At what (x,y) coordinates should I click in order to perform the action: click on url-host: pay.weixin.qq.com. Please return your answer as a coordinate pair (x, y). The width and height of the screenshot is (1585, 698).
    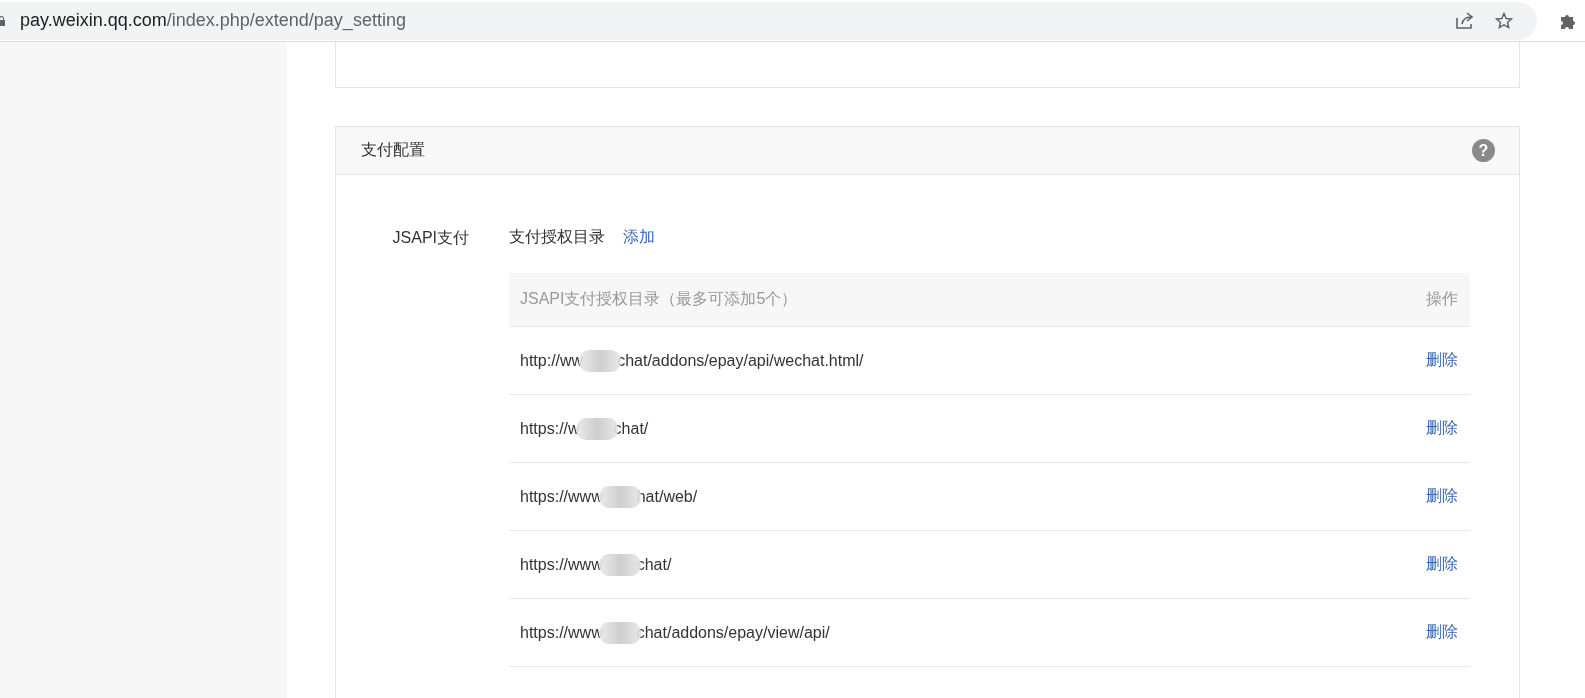
    Looking at the image, I should click on (93, 20).